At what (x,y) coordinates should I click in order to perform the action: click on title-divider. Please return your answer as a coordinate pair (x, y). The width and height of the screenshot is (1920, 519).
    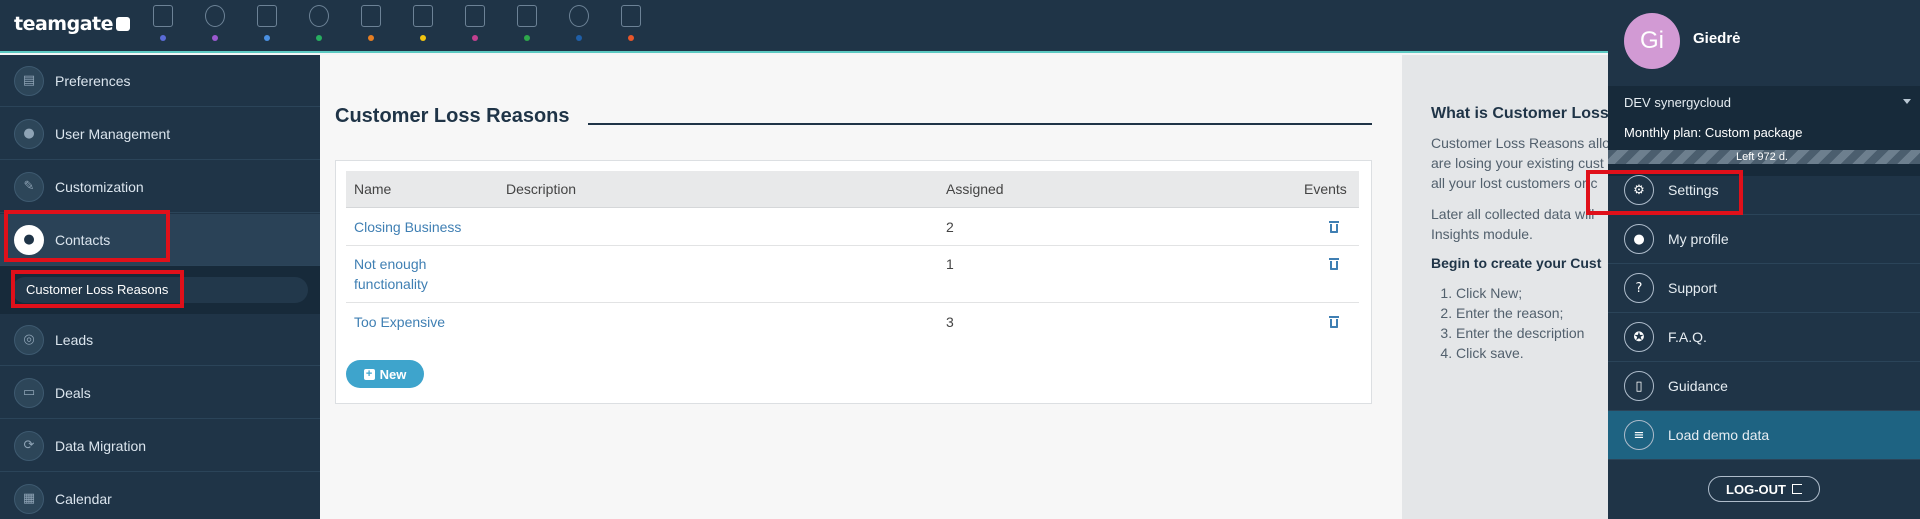
    Looking at the image, I should click on (980, 124).